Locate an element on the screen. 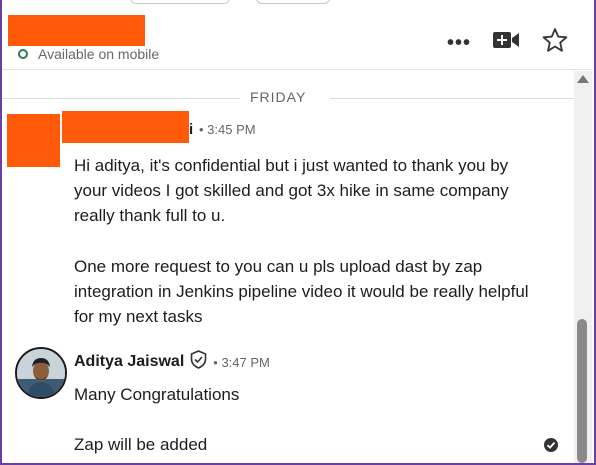  presence-status: Available on mobile is located at coordinates (88, 54).